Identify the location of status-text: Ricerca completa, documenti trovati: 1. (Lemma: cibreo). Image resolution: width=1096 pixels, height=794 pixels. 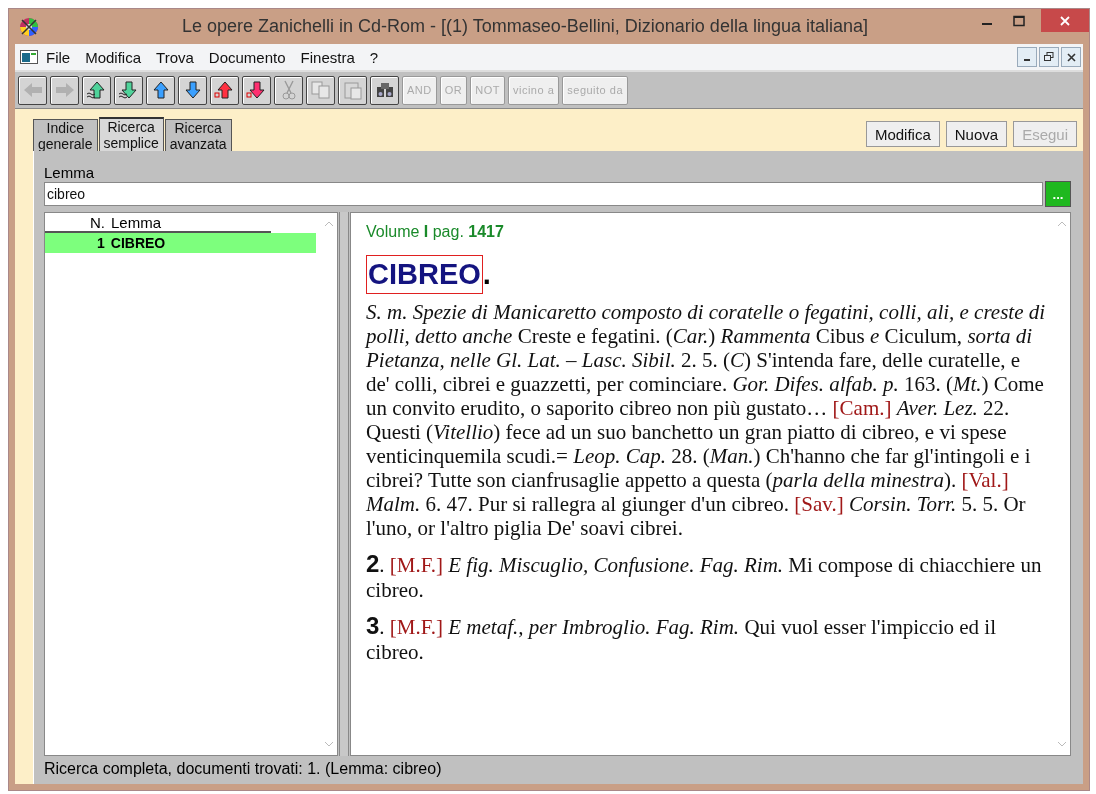
(243, 769).